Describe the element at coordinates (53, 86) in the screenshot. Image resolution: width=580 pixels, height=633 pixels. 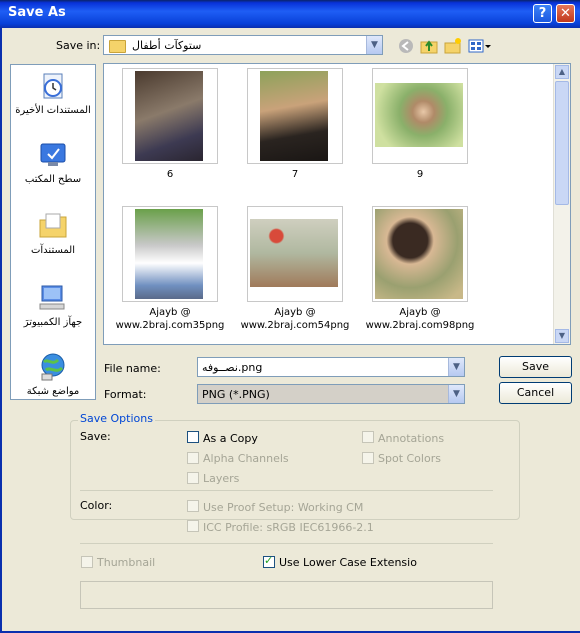
I see `recent-documents-icon` at that location.